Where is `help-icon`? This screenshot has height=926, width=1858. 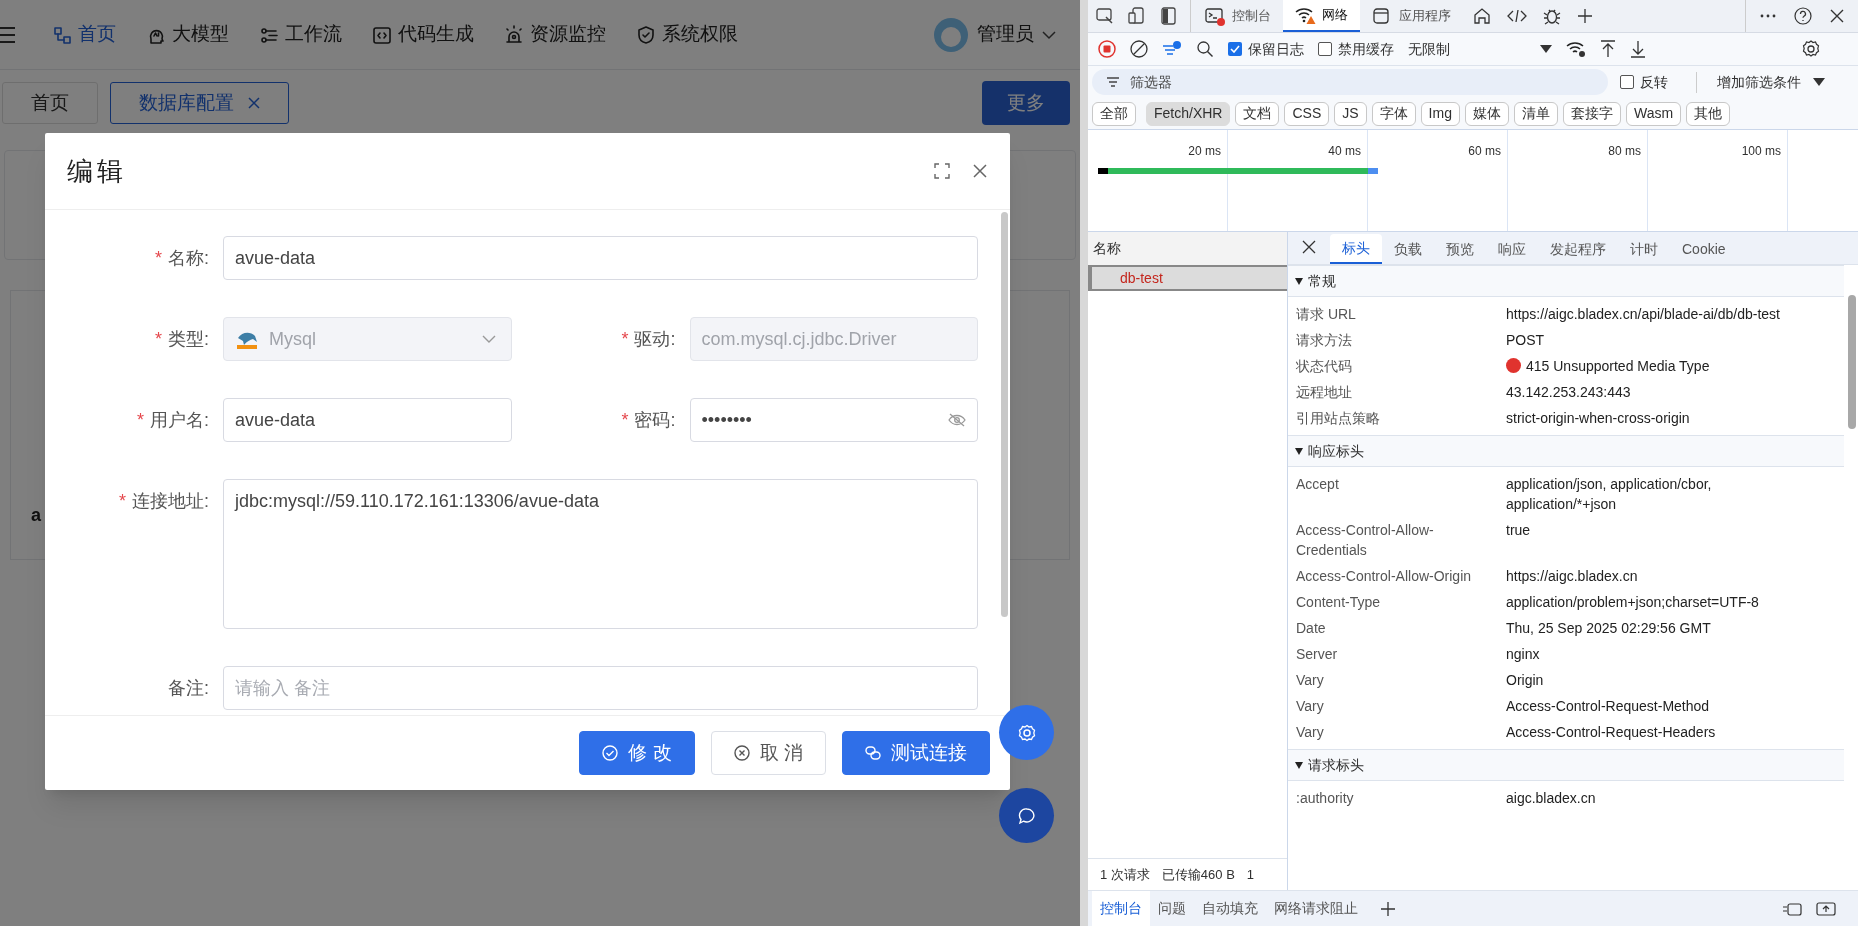 help-icon is located at coordinates (1803, 16).